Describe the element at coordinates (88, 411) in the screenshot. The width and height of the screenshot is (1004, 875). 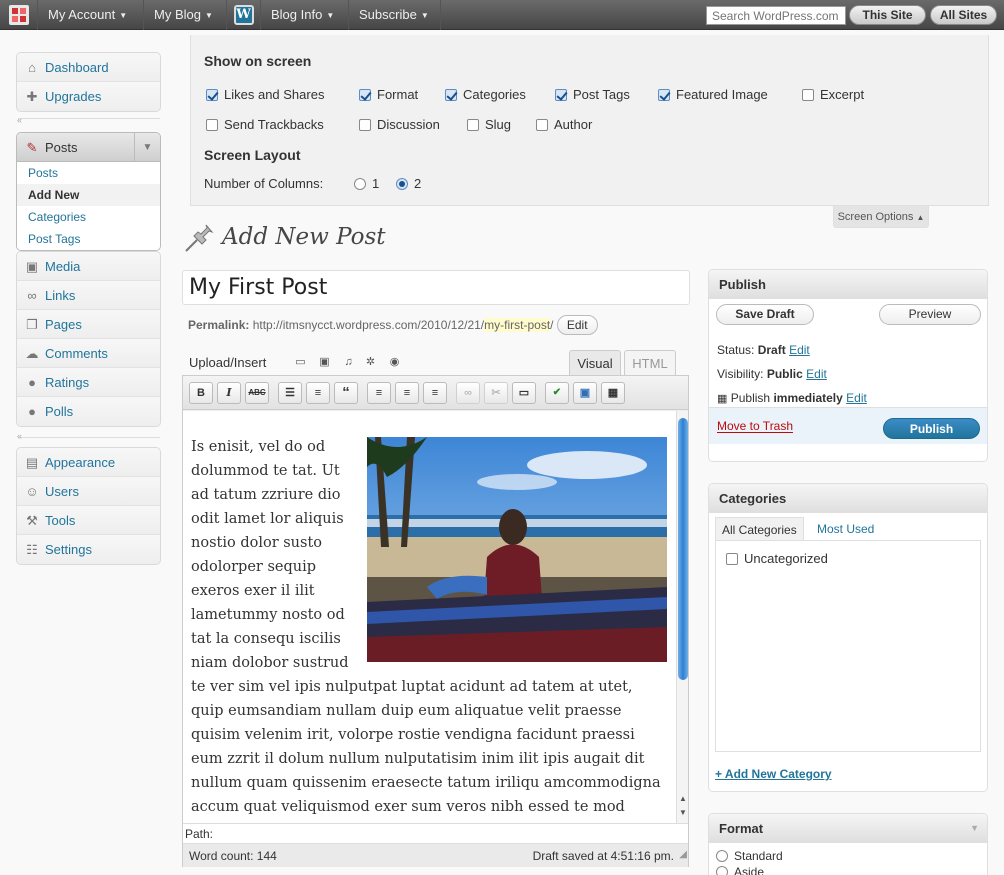
I see `menu-item-polls: ● Polls` at that location.